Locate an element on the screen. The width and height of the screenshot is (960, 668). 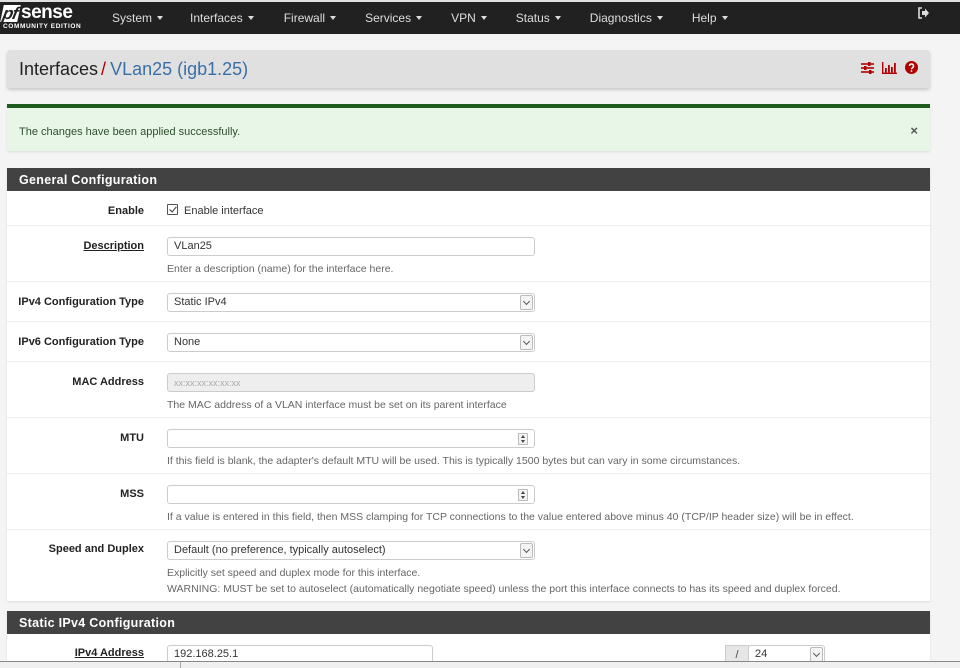
breadcrumb-current: VLan25 (igb1.25) is located at coordinates (179, 69).